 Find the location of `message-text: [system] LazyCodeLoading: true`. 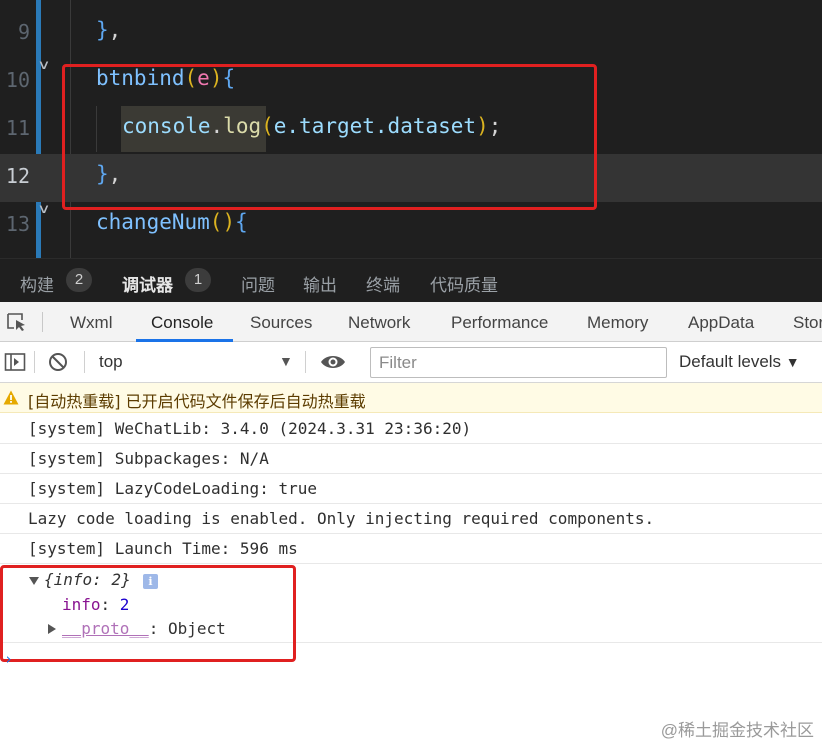

message-text: [system] LazyCodeLoading: true is located at coordinates (172, 488).